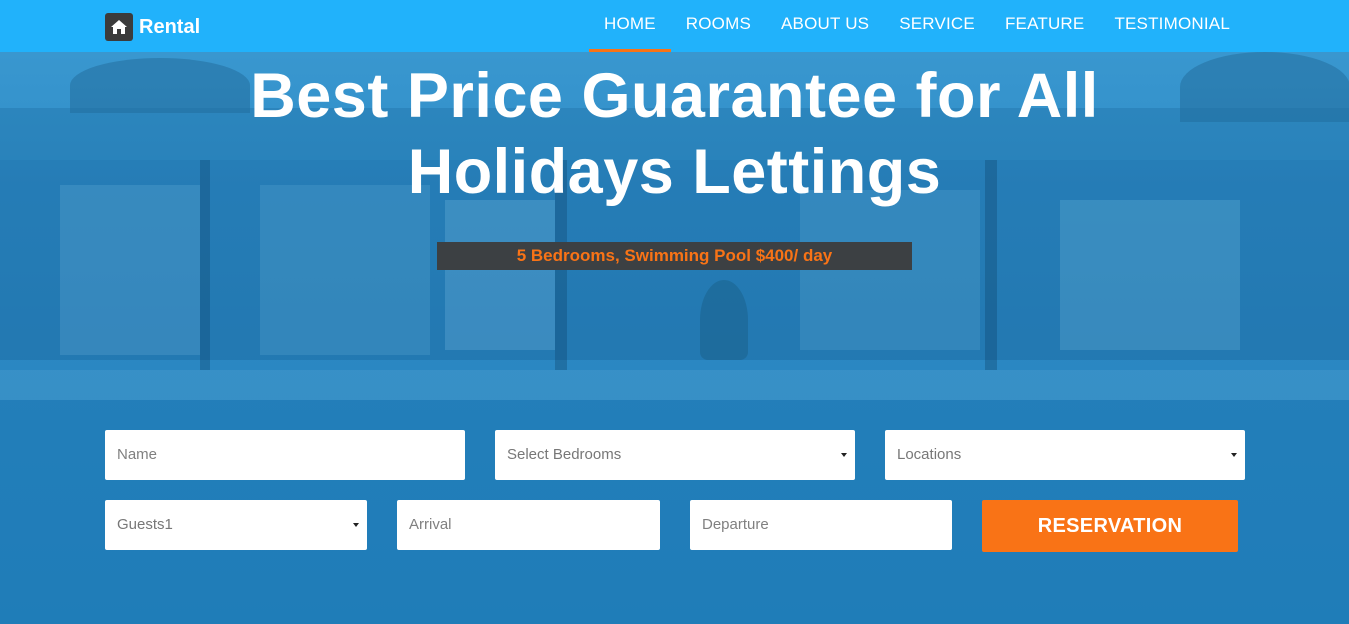 Image resolution: width=1349 pixels, height=624 pixels. I want to click on arrival-input, so click(528, 525).